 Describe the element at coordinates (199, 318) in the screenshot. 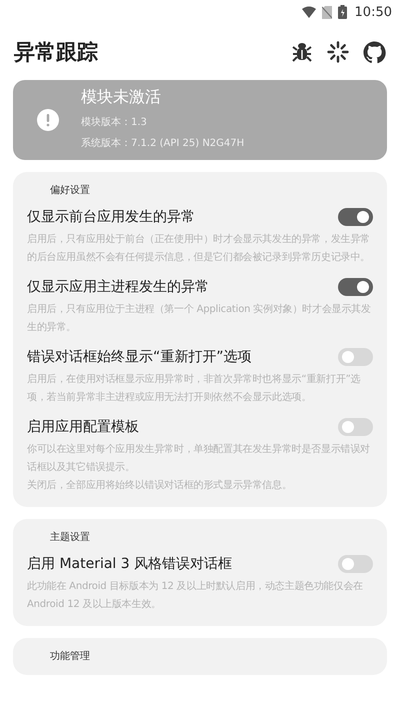

I see `setting-description: 启用后，只有应用位于主进程（第一个 Application 实例对象）时才会显示其发生的异常。` at that location.